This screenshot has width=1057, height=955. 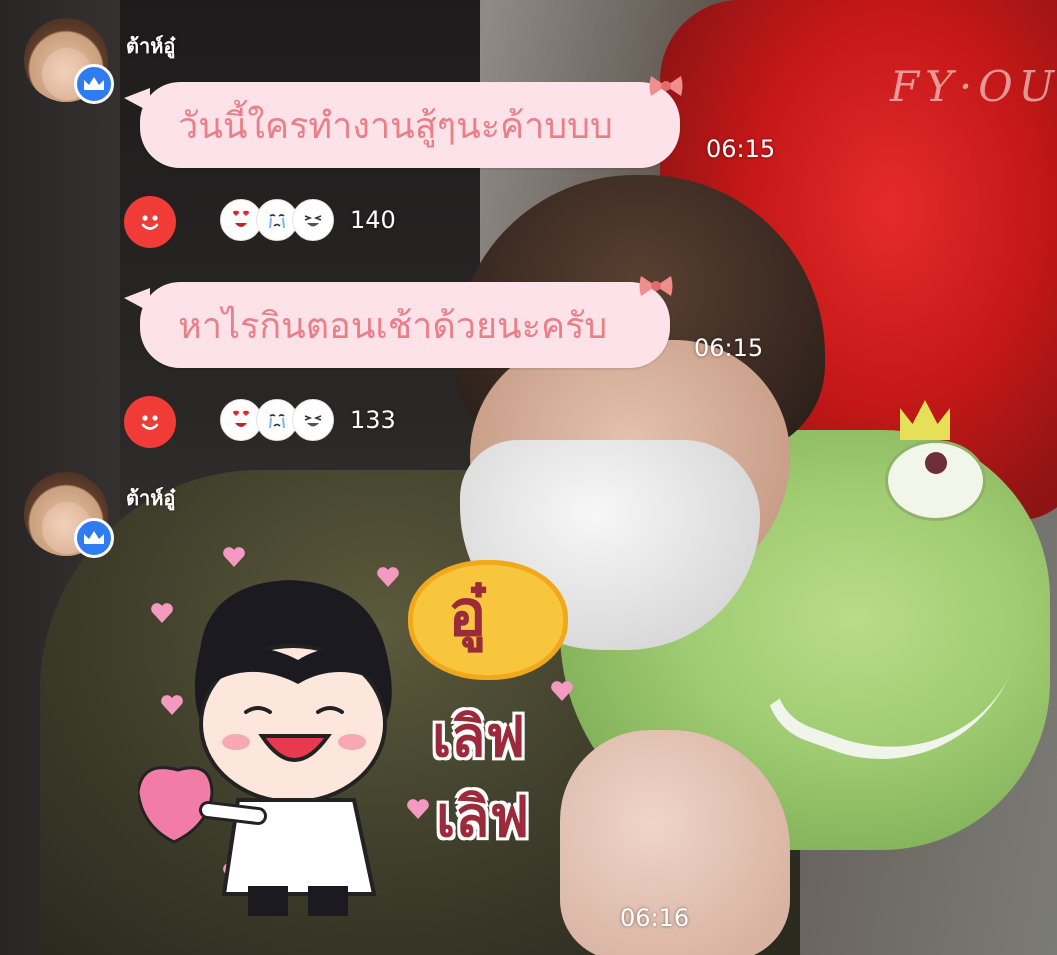 I want to click on message-bubble: หาไรกินตอนเช้าด้วยนะครับ, so click(x=398, y=322).